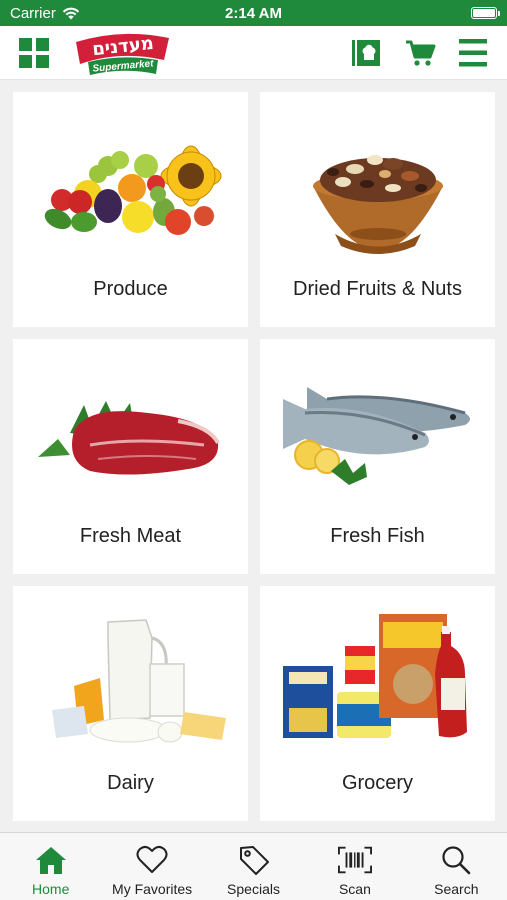  I want to click on tag-icon, so click(254, 860).